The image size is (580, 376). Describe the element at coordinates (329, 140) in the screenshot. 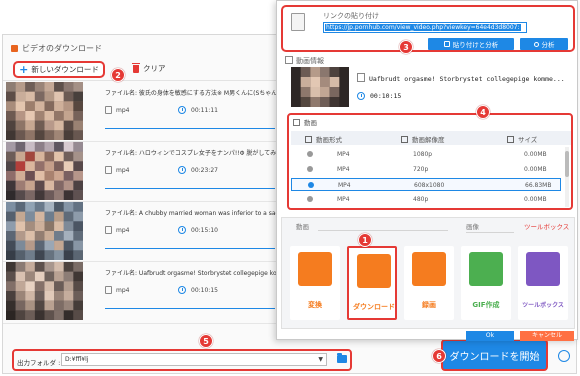

I see `column-format-label: 動画形式` at that location.